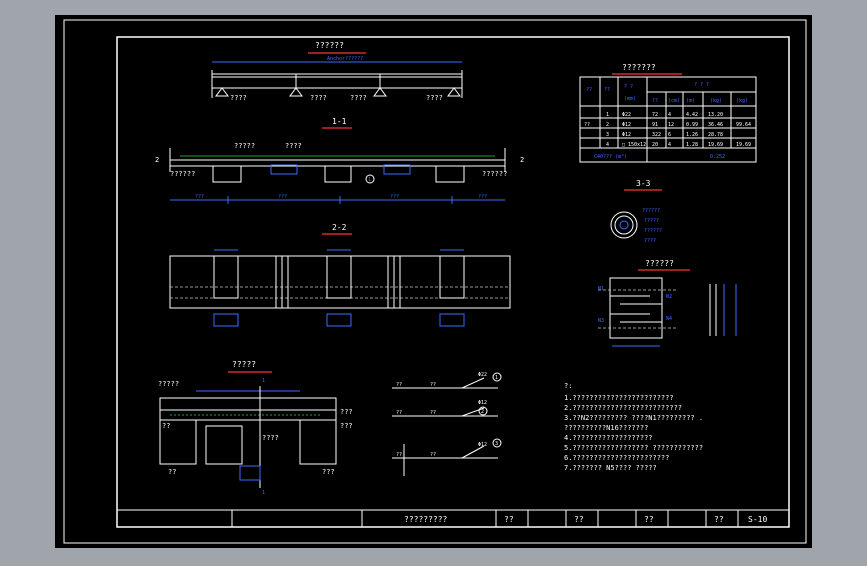 The height and width of the screenshot is (566, 867). Describe the element at coordinates (656, 135) in the screenshot. I see `table-cell: 322` at that location.